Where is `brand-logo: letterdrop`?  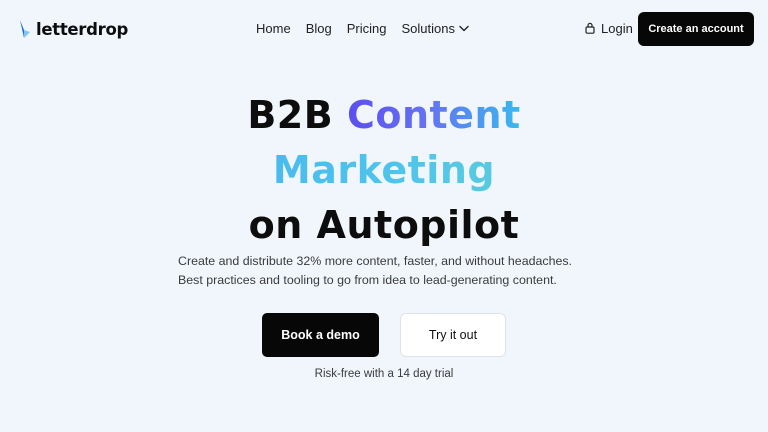 brand-logo: letterdrop is located at coordinates (73, 29).